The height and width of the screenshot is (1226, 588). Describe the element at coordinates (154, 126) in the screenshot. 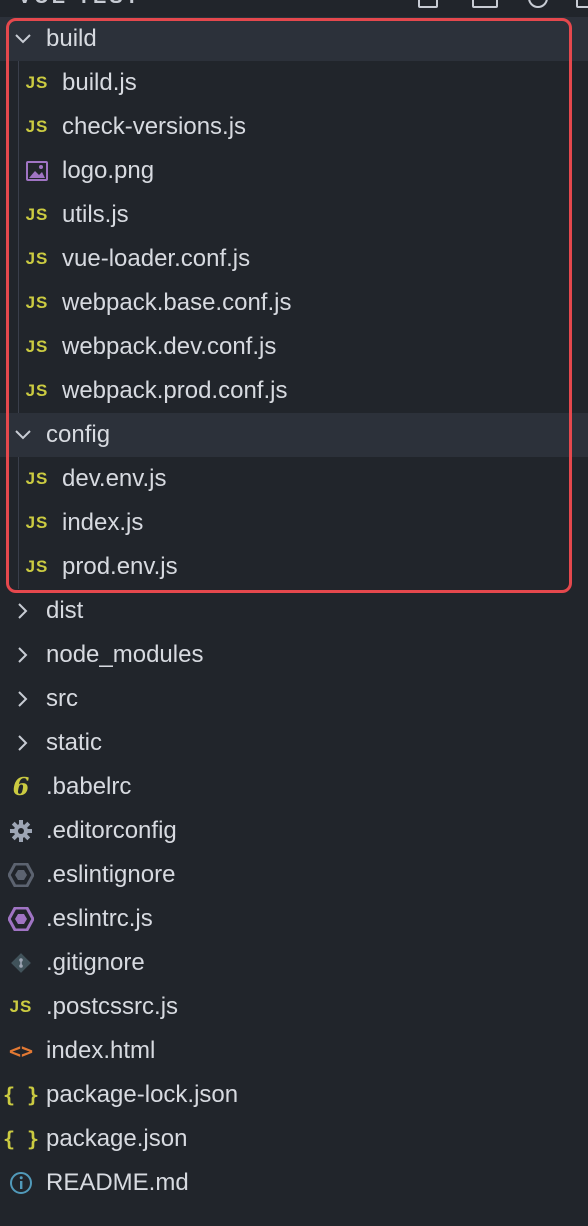

I see `file-label: check-versions.js` at that location.